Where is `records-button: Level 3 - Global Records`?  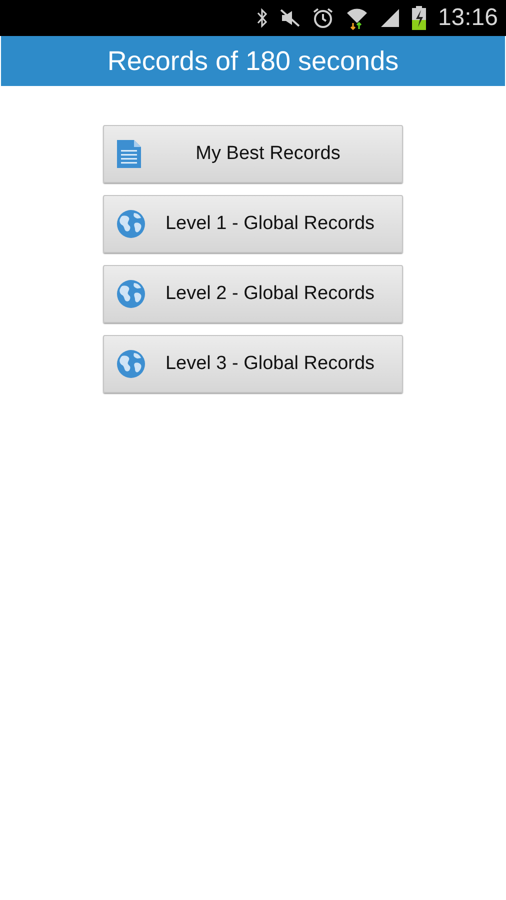 records-button: Level 3 - Global Records is located at coordinates (253, 364).